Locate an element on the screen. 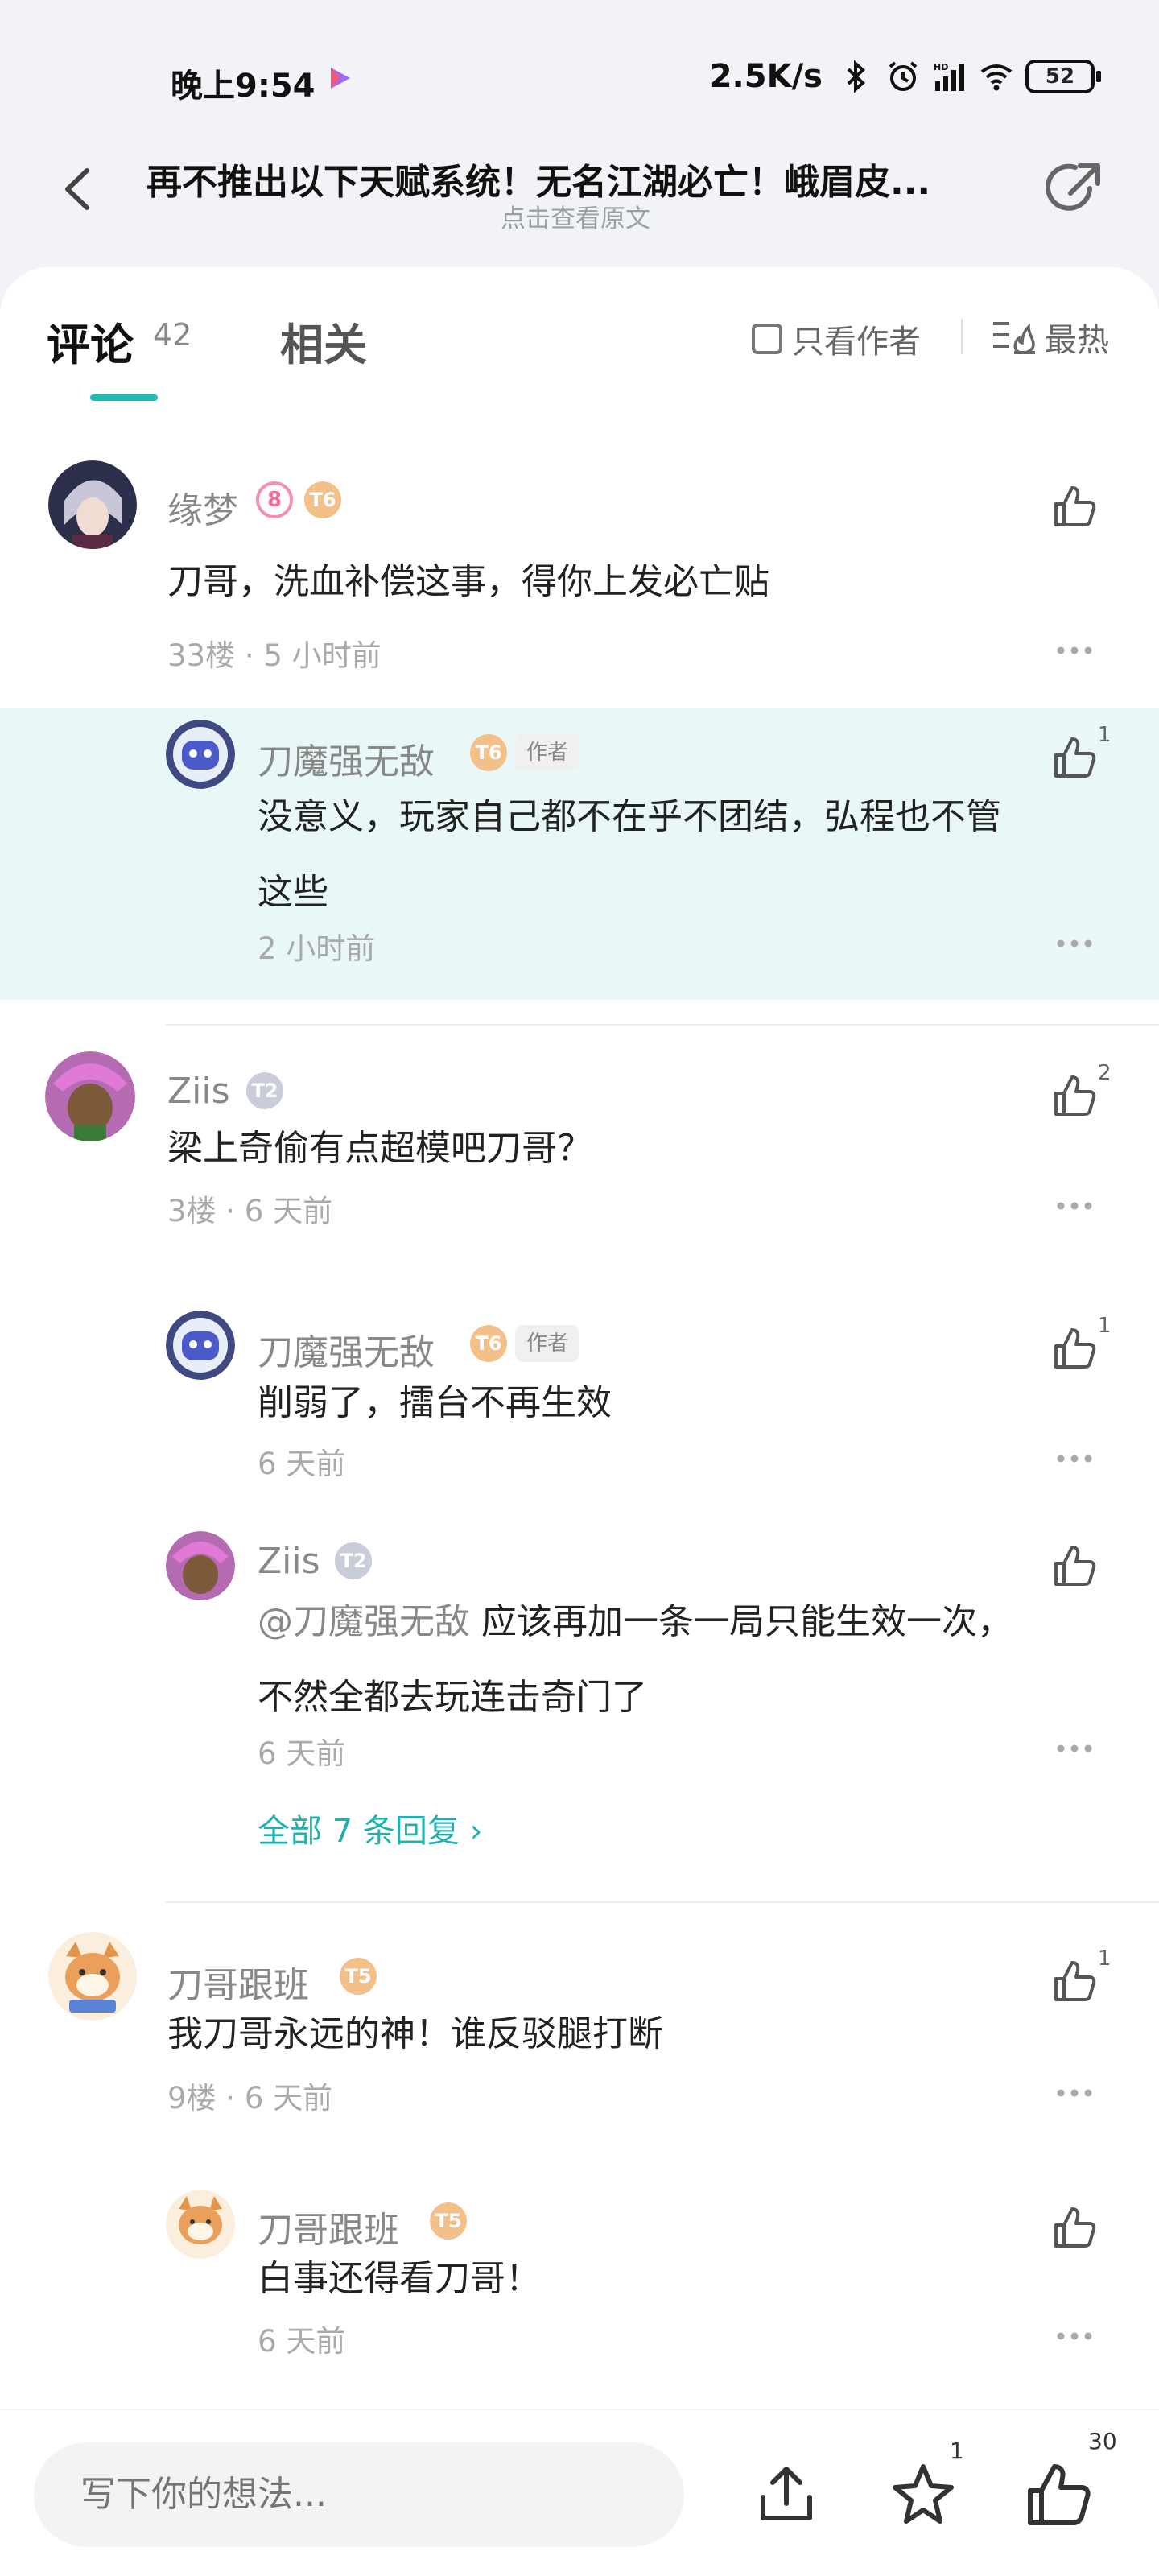 Image resolution: width=1159 pixels, height=2576 pixels. comment-author-name: Ziis is located at coordinates (198, 1091).